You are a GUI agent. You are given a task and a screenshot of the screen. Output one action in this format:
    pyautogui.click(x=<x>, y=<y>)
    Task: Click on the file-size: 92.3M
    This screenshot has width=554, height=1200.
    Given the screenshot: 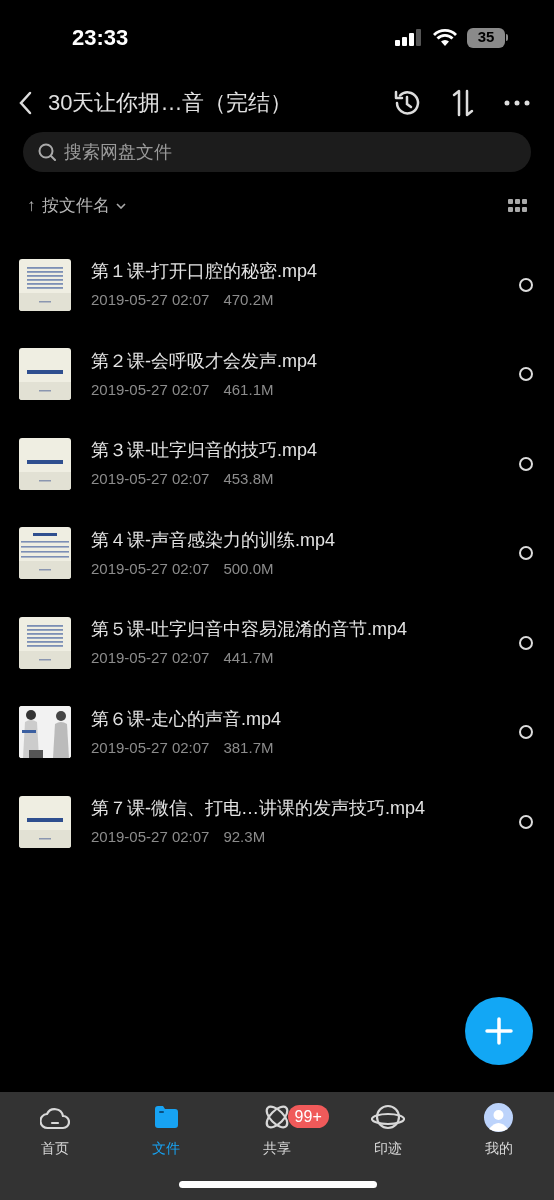 What is the action you would take?
    pyautogui.click(x=244, y=837)
    